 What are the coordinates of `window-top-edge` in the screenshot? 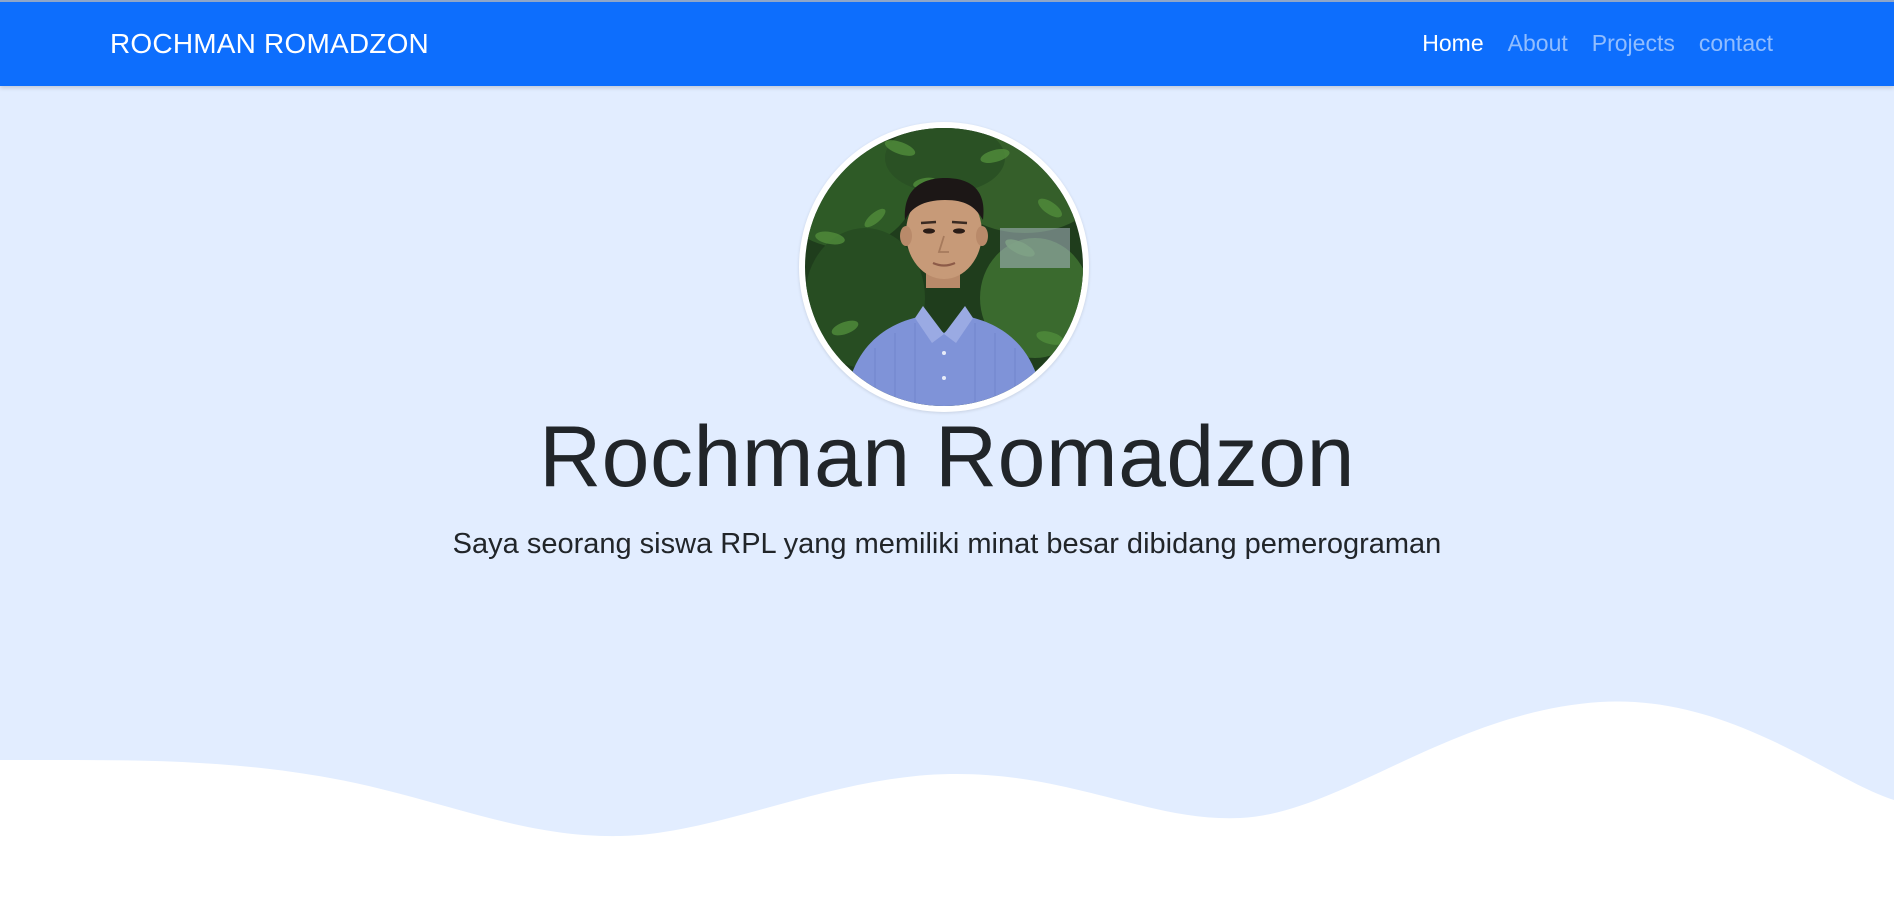 It's located at (947, 1).